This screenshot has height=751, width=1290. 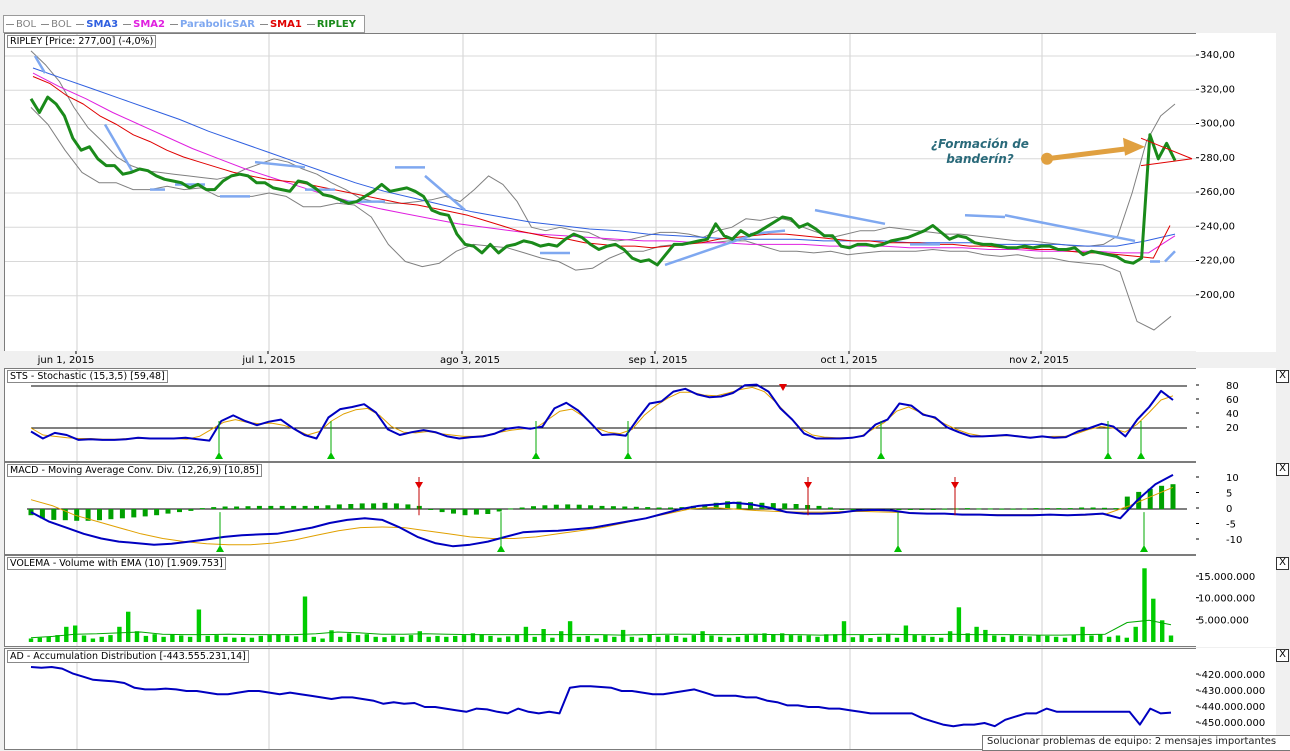 I want to click on macd-y-axis: 10 5 0 -5 -10, so click(x=1236, y=508).